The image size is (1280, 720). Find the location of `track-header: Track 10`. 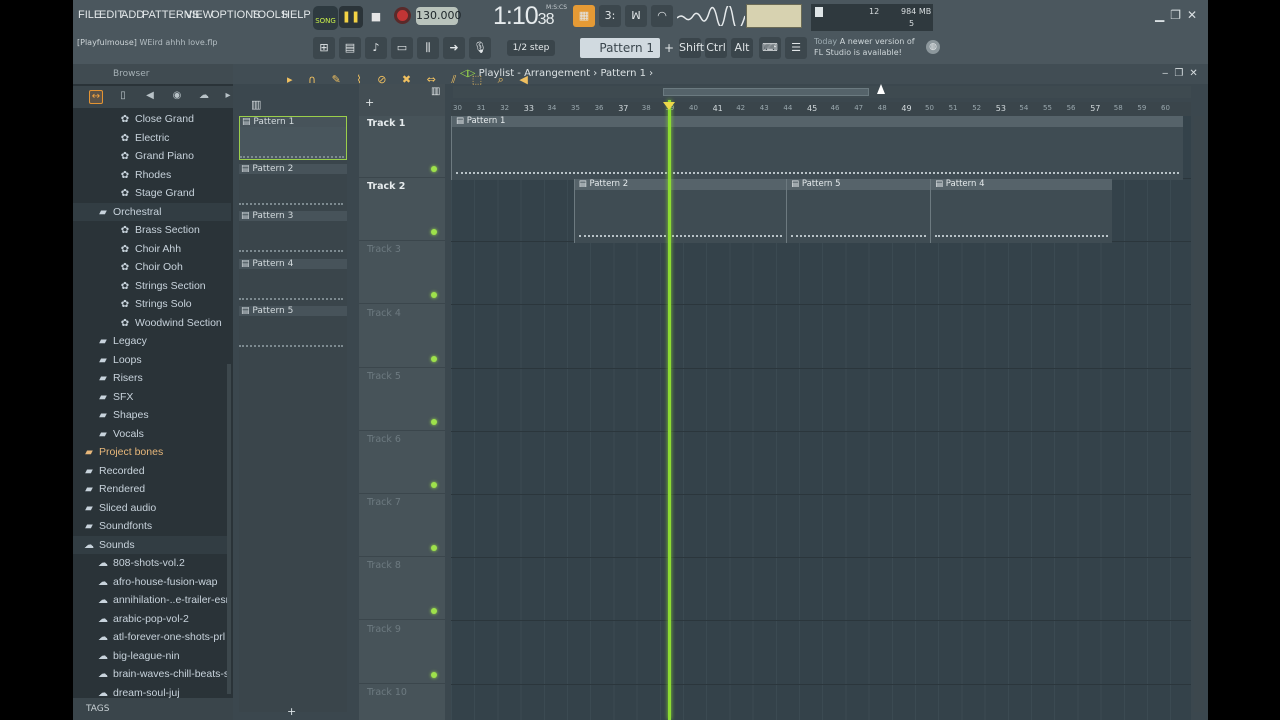

track-header: Track 10 is located at coordinates (402, 702).